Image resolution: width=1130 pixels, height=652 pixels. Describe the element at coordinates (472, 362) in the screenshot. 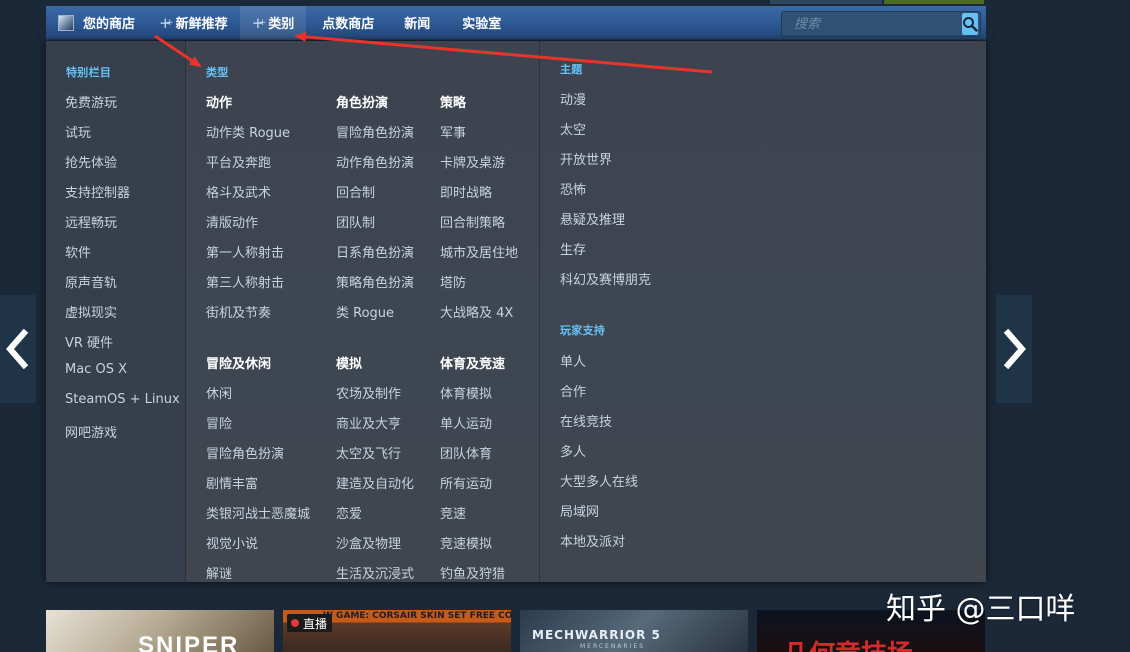

I see `genre-sports-title: 体育及竞速` at that location.